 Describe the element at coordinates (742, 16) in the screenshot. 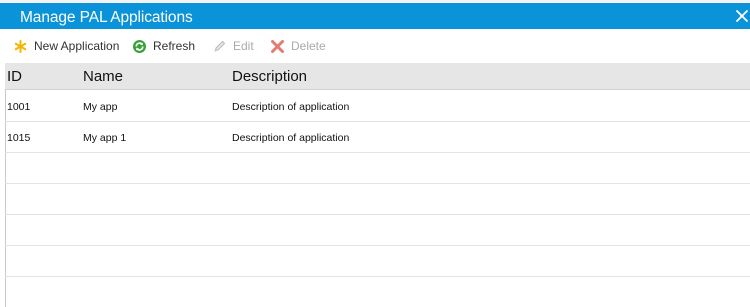

I see `close-icon` at that location.